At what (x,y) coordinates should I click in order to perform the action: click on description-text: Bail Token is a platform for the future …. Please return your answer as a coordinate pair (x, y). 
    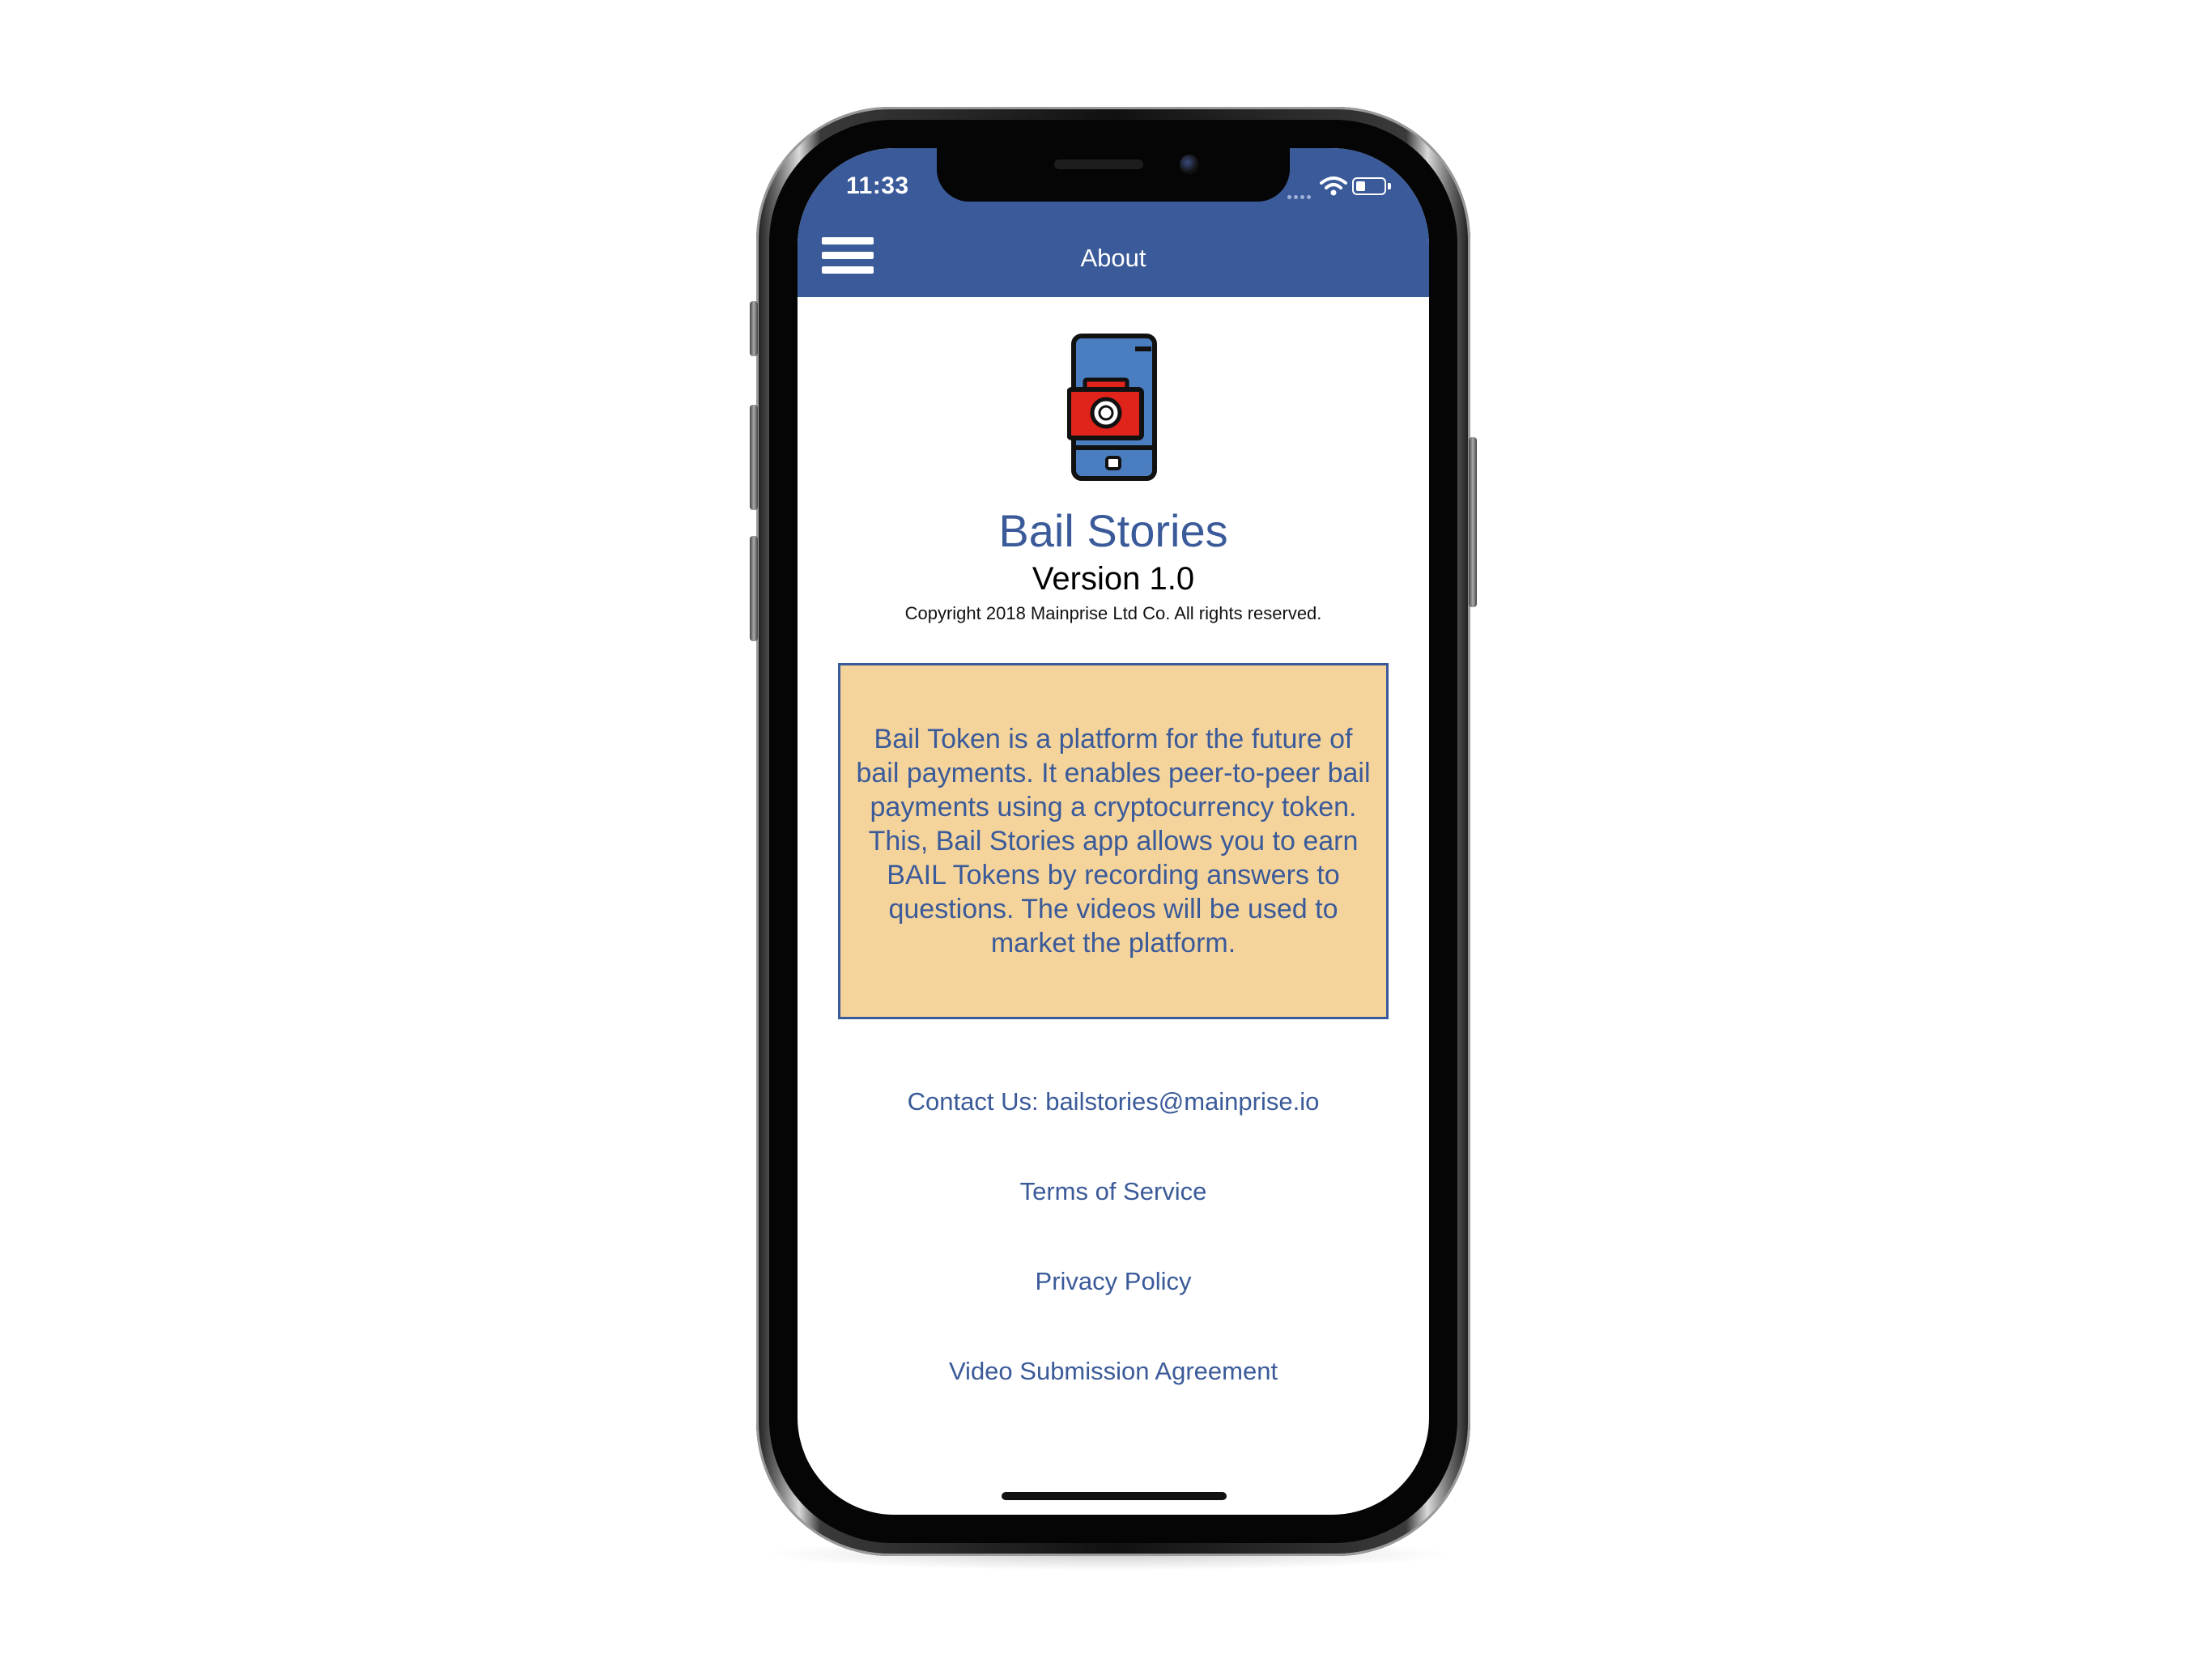
    Looking at the image, I should click on (1113, 841).